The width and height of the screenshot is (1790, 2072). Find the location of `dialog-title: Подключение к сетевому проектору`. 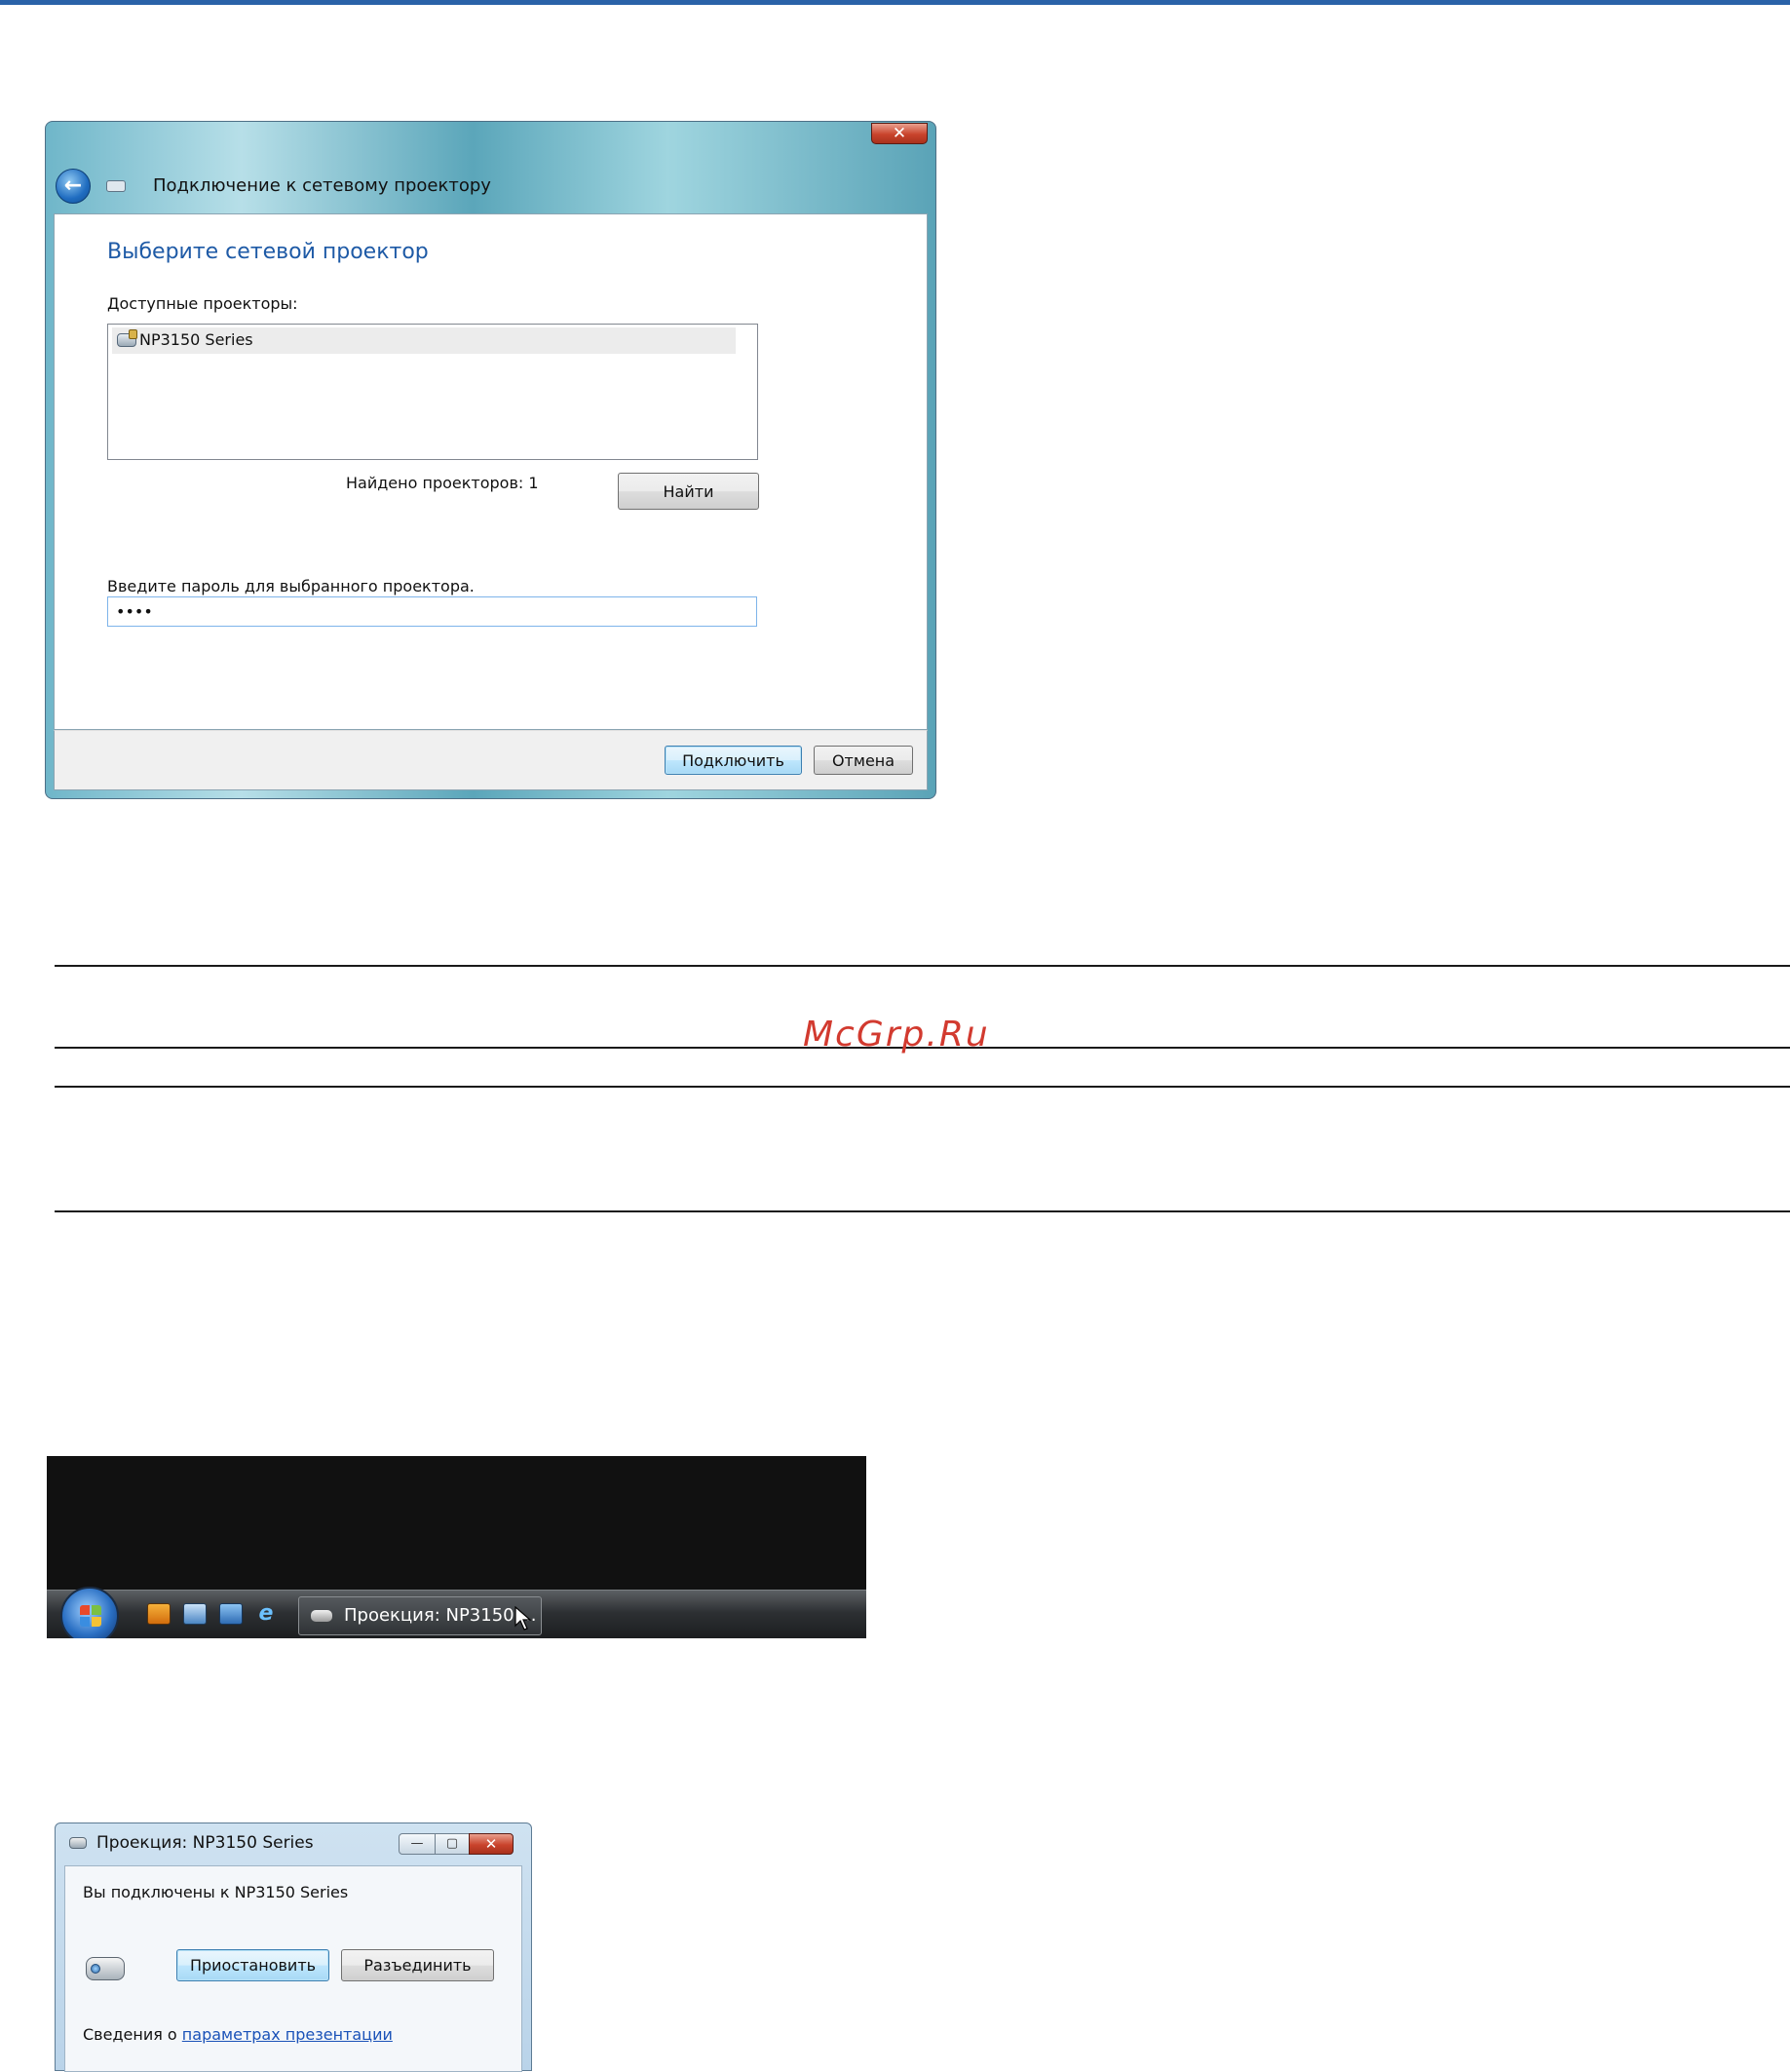

dialog-title: Подключение к сетевому проектору is located at coordinates (322, 185).